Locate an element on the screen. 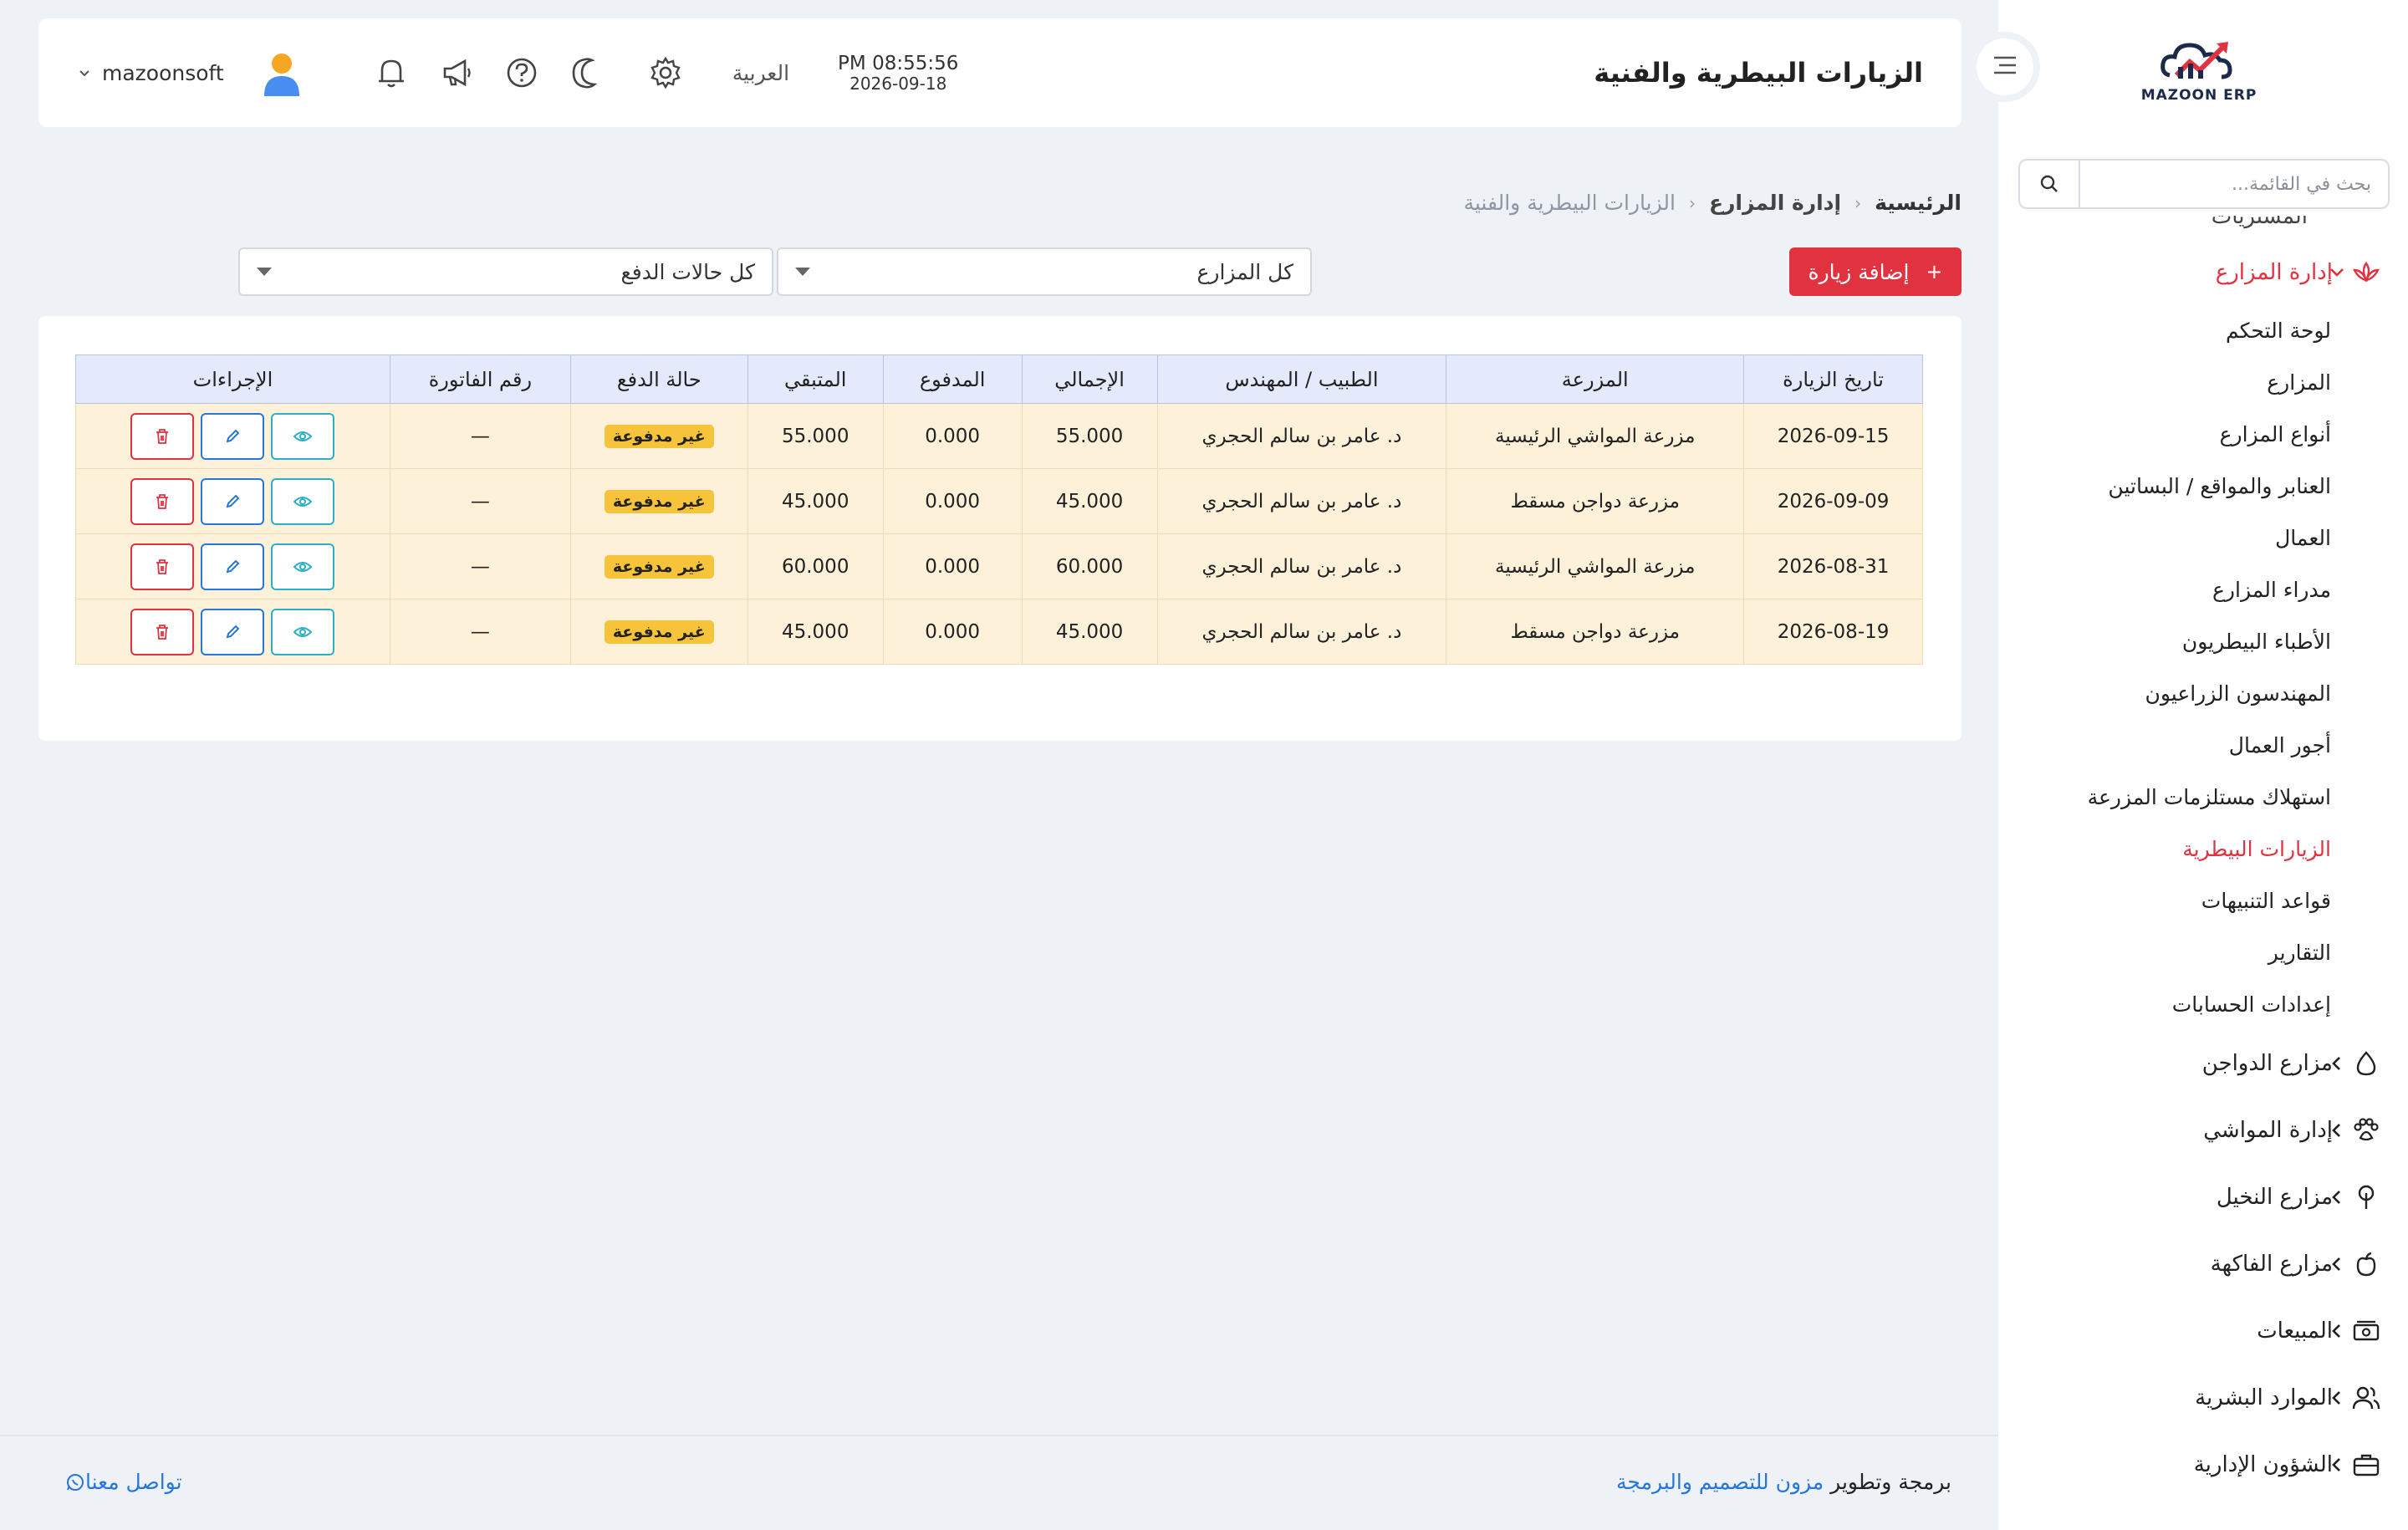  egg-icon is located at coordinates (2366, 1063).